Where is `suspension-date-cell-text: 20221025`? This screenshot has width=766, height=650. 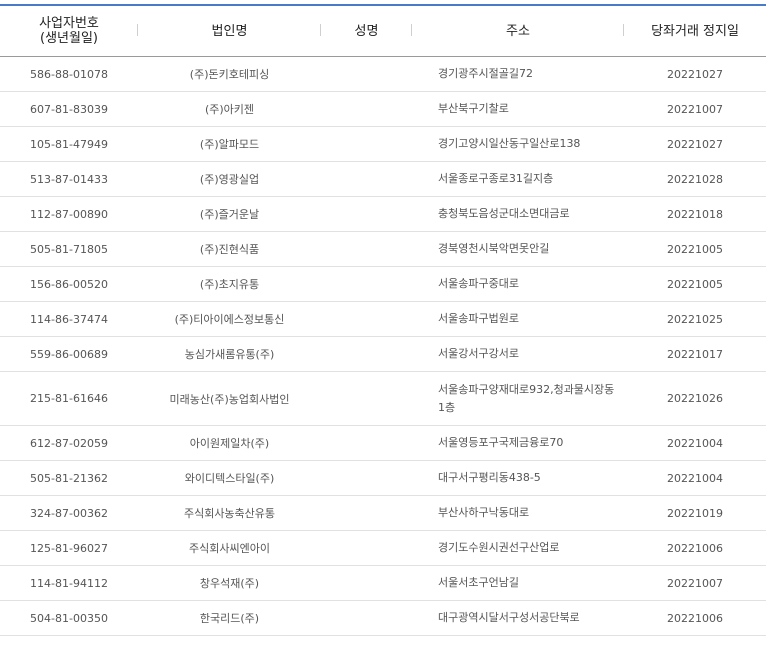 suspension-date-cell-text: 20221025 is located at coordinates (695, 319).